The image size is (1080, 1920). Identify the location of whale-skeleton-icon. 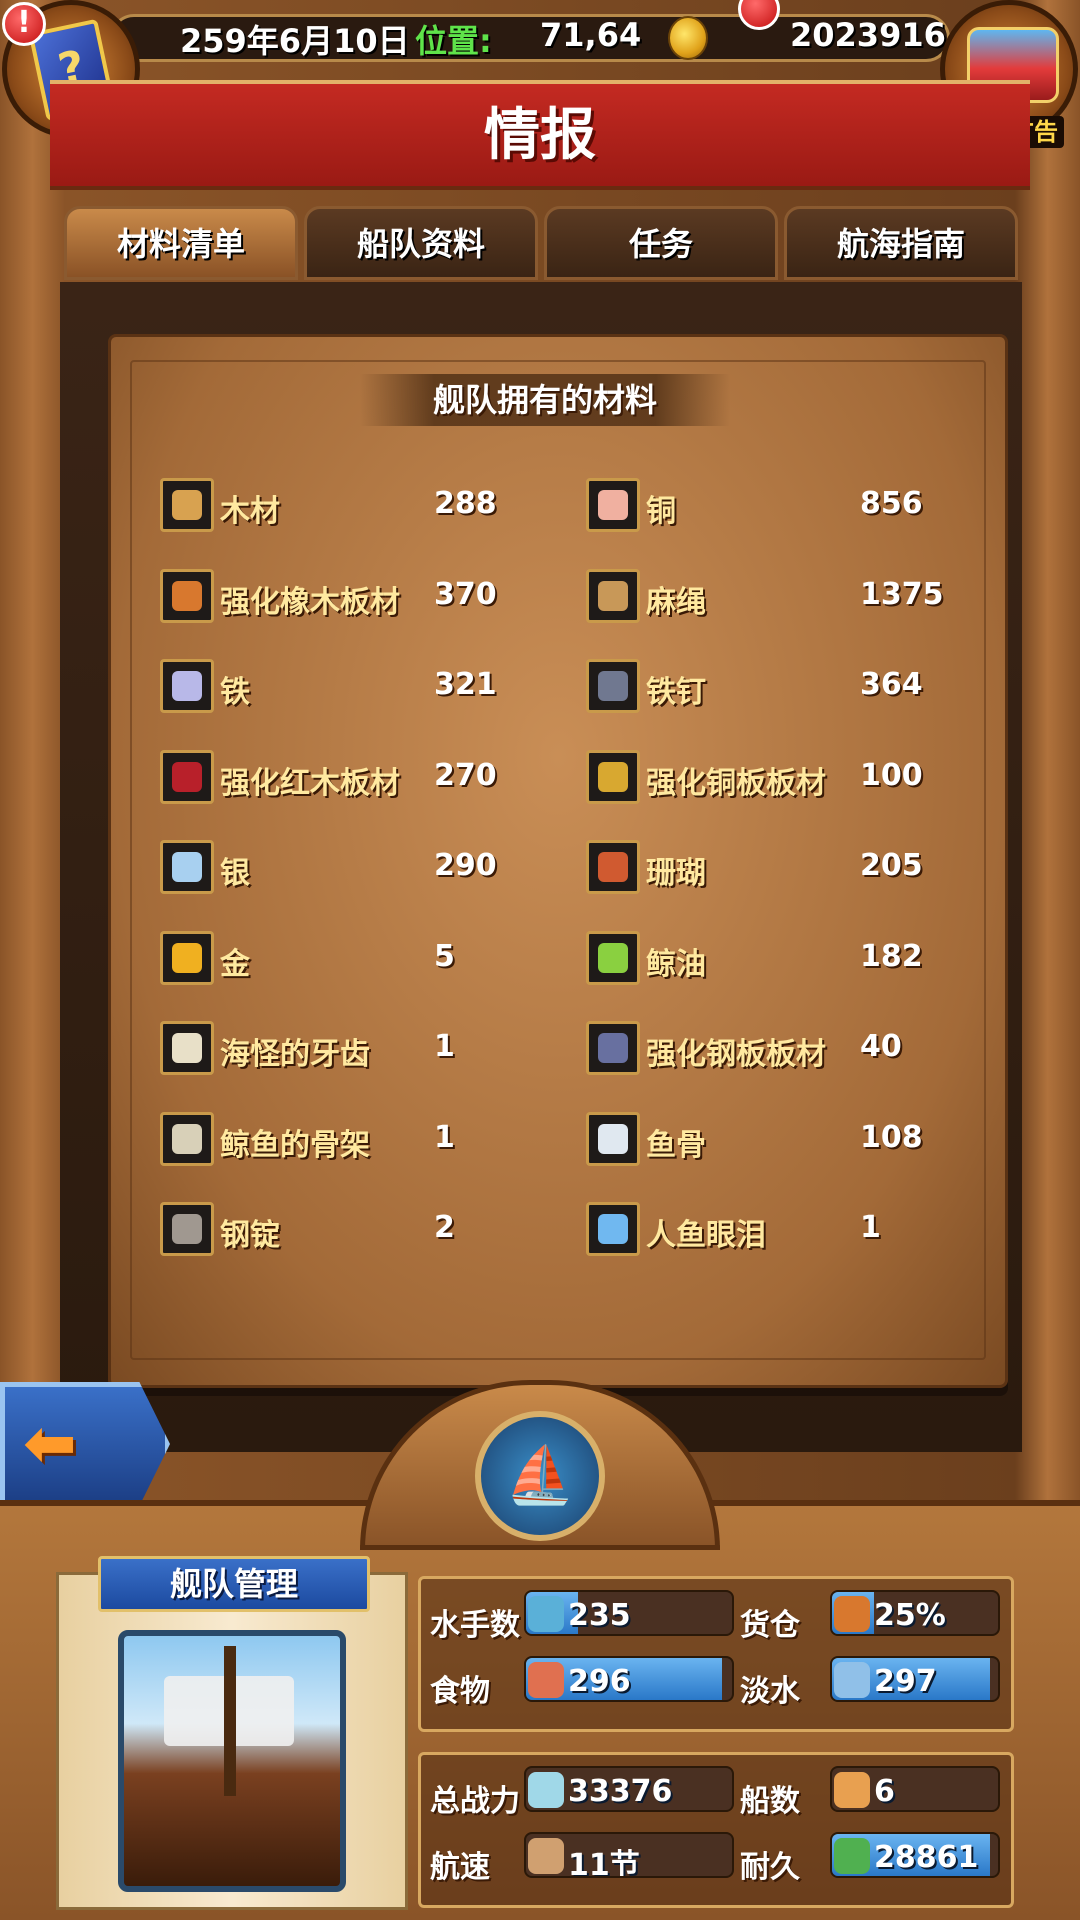
(187, 1138).